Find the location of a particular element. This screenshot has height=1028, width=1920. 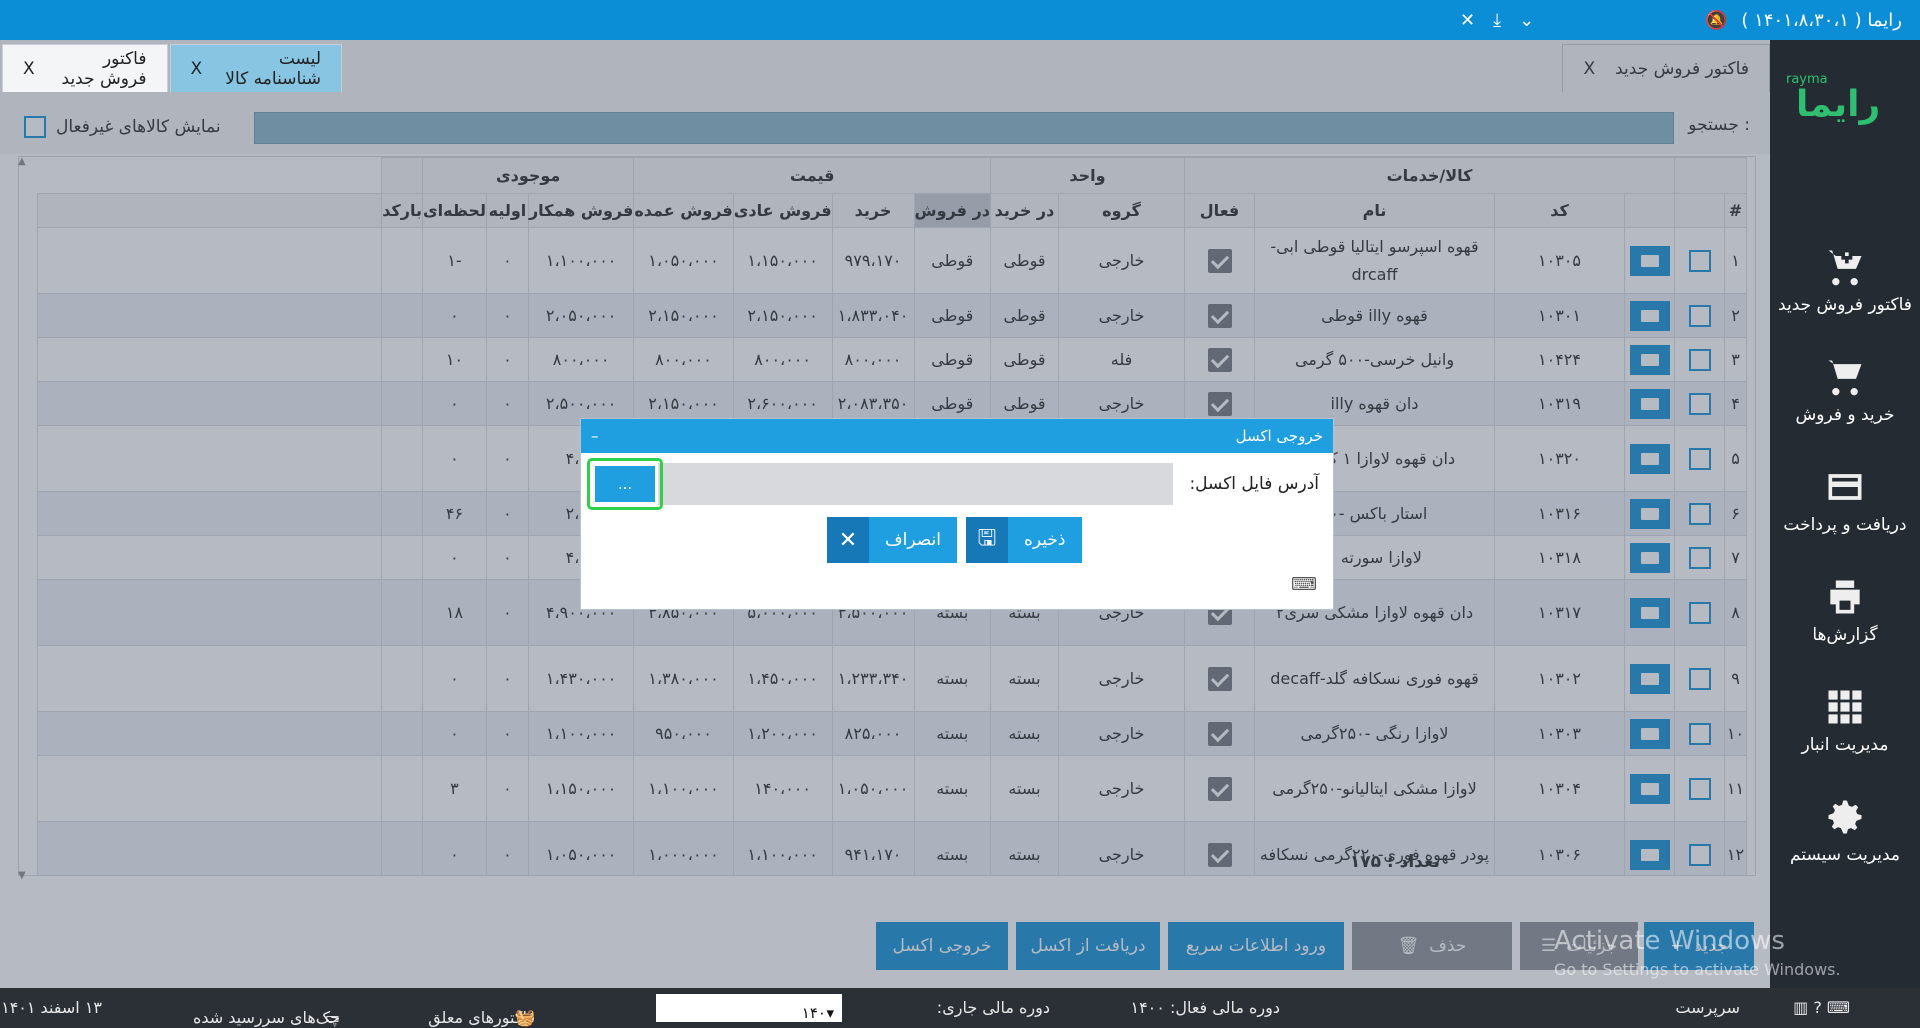

close-icon: ✕ is located at coordinates (1467, 20).